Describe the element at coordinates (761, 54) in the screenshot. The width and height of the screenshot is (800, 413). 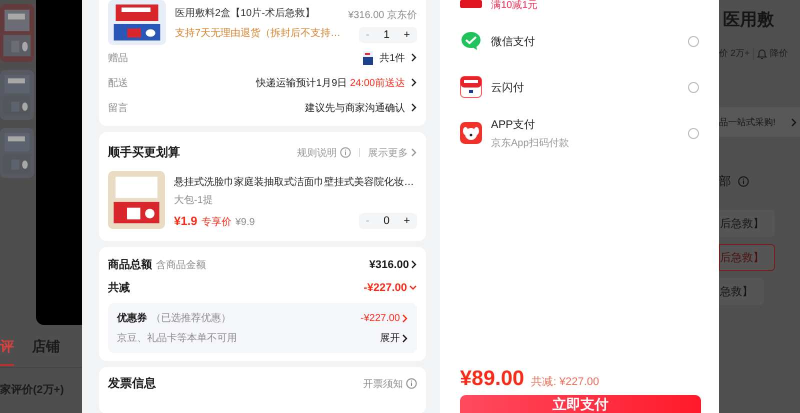
I see `bell-icon` at that location.